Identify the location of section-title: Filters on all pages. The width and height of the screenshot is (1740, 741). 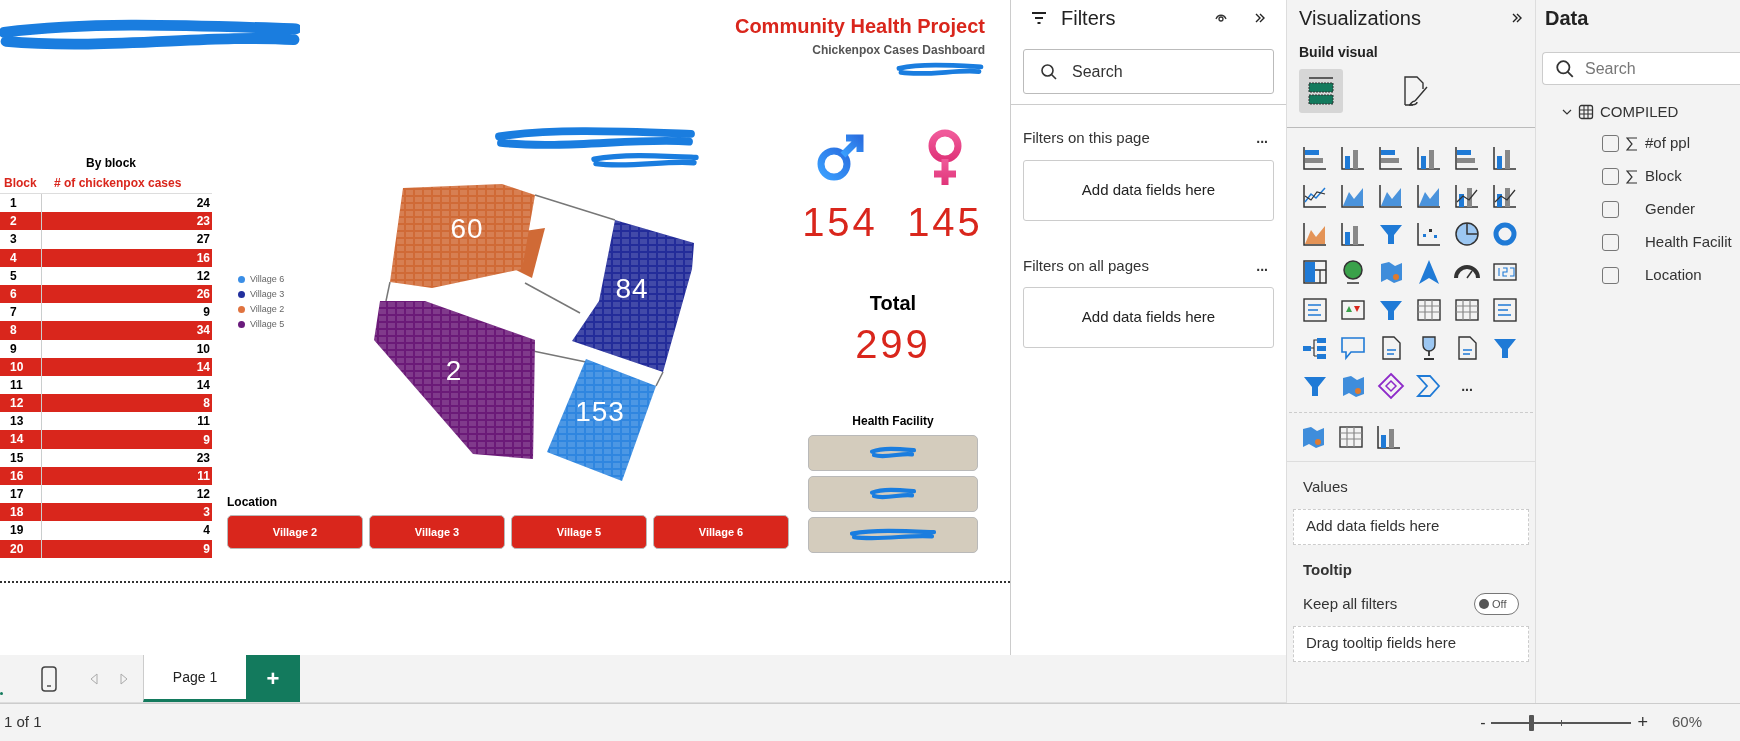
(1086, 265).